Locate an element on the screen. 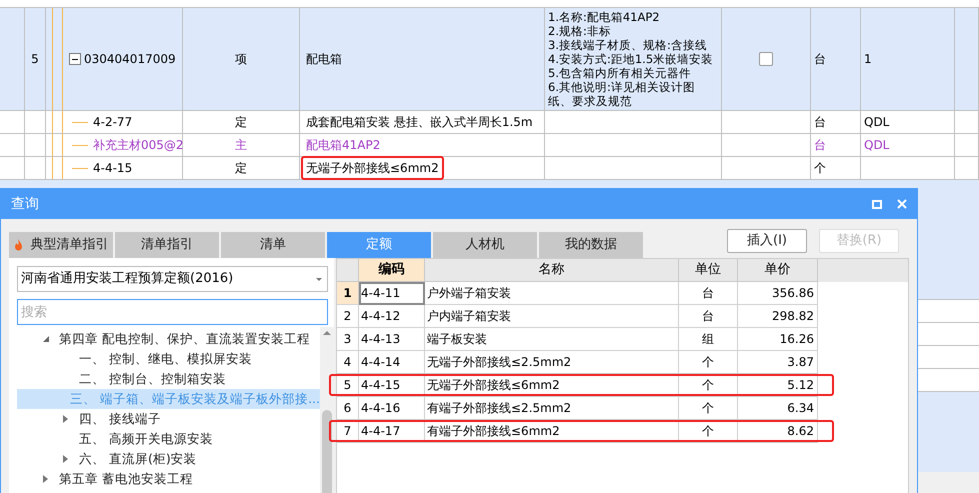 The height and width of the screenshot is (493, 979). insert-button: 插入(I) is located at coordinates (767, 241).